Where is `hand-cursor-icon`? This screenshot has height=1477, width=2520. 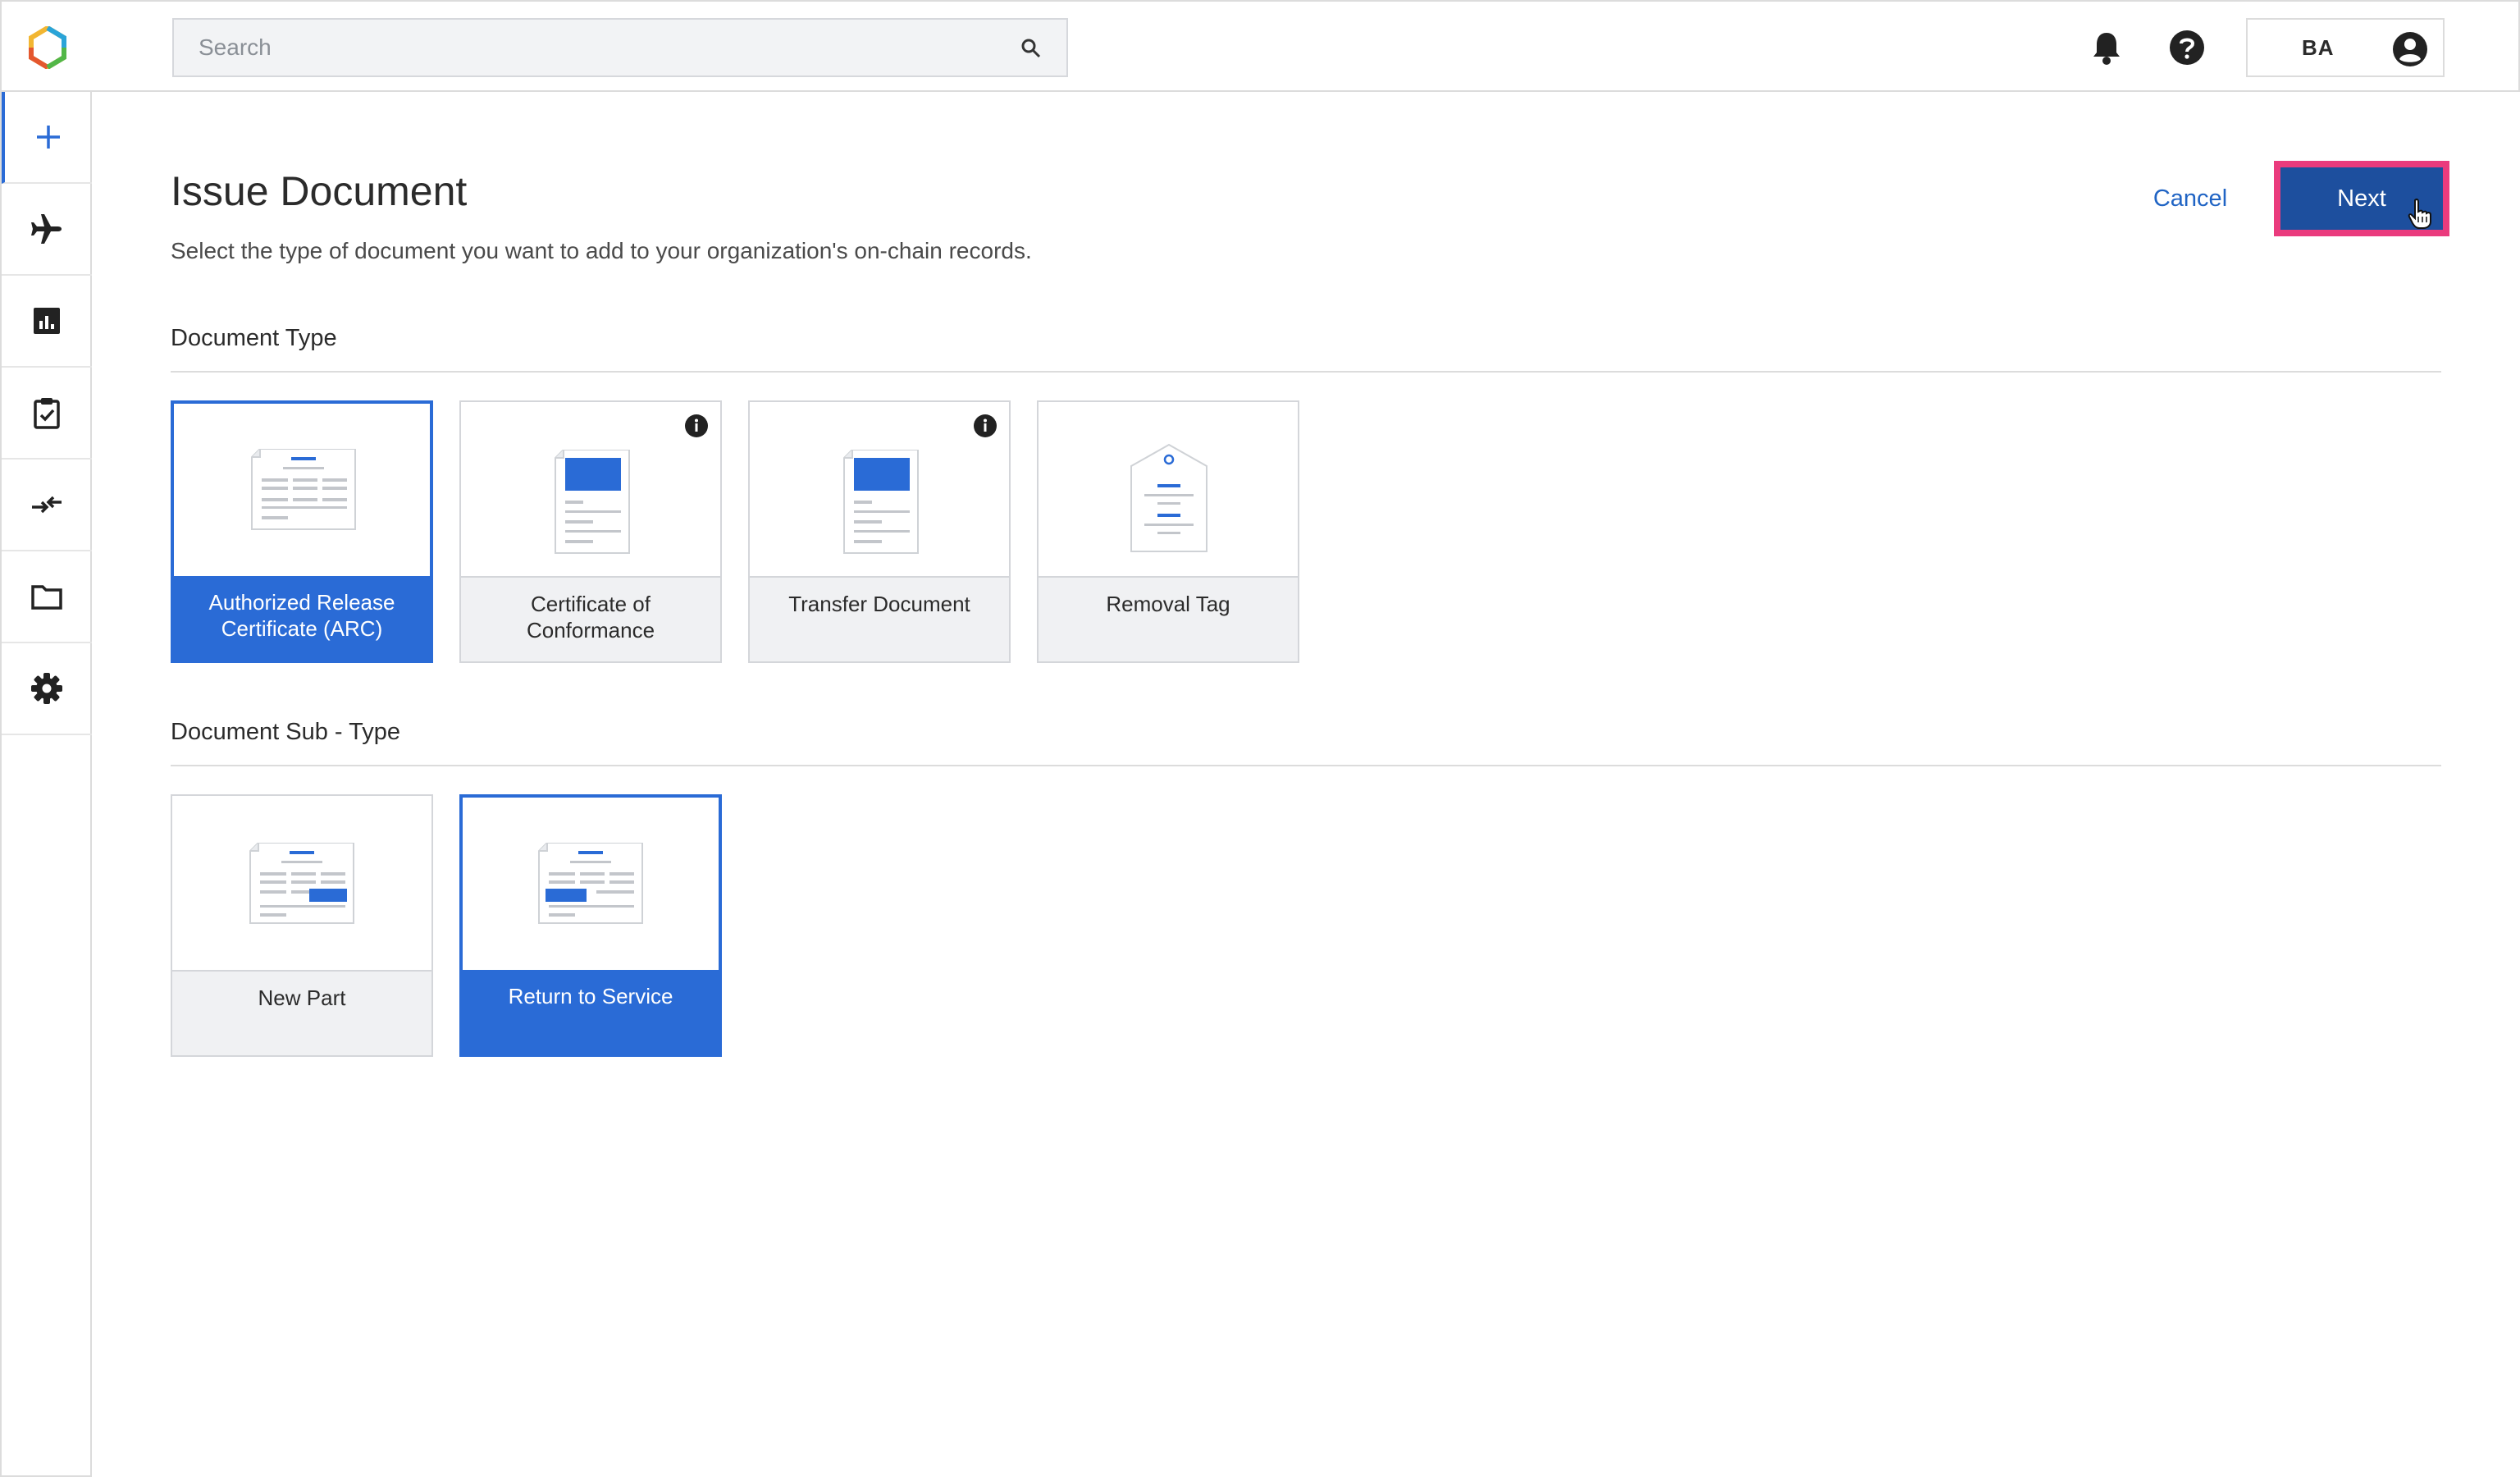 hand-cursor-icon is located at coordinates (2419, 213).